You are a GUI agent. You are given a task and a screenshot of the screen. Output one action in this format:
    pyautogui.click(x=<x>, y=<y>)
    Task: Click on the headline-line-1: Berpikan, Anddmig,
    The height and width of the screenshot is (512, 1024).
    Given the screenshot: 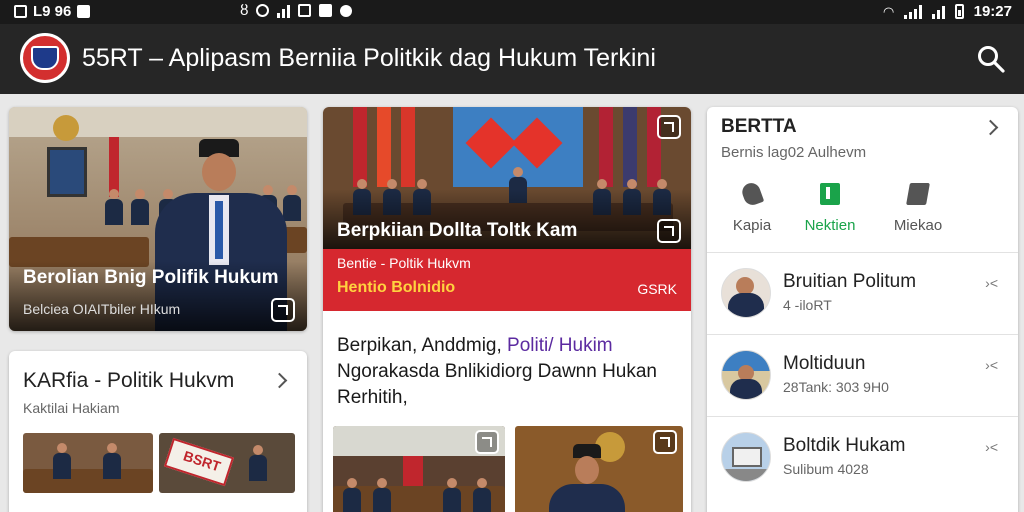 What is the action you would take?
    pyautogui.click(x=419, y=345)
    